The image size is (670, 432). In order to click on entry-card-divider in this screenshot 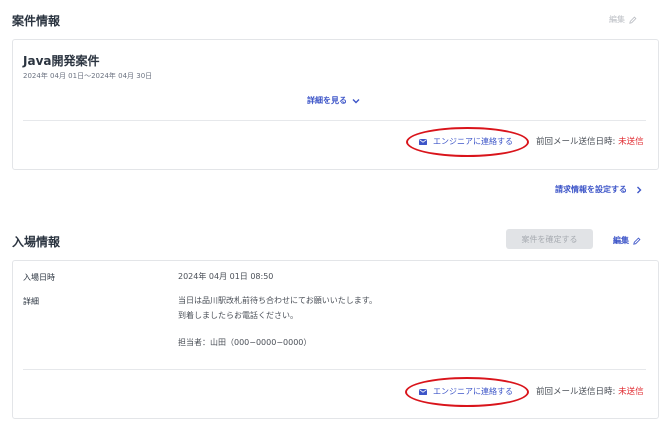, I will do `click(334, 369)`.